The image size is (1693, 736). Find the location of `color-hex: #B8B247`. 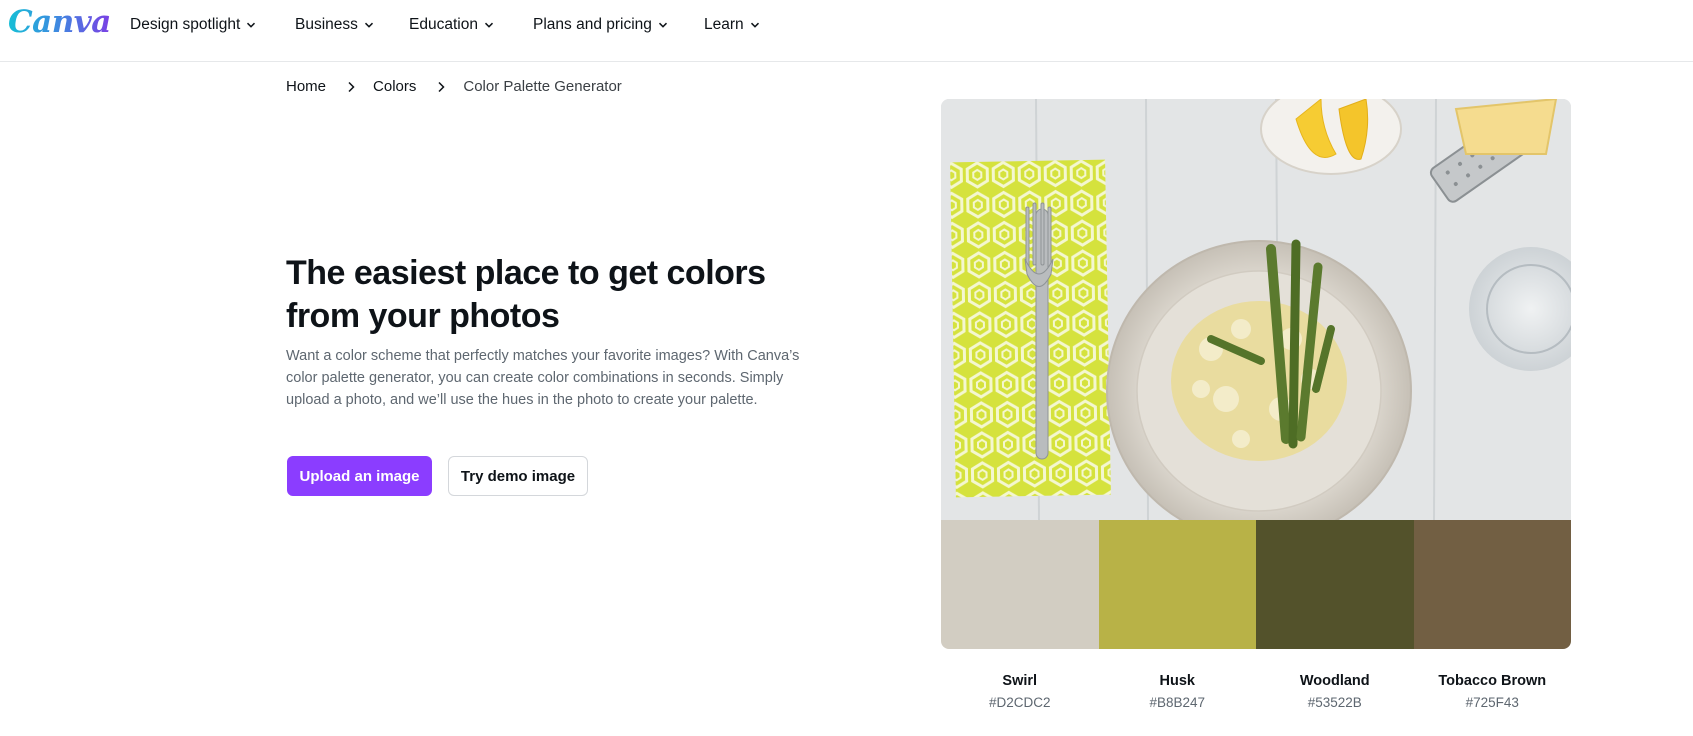

color-hex: #B8B247 is located at coordinates (1178, 702).